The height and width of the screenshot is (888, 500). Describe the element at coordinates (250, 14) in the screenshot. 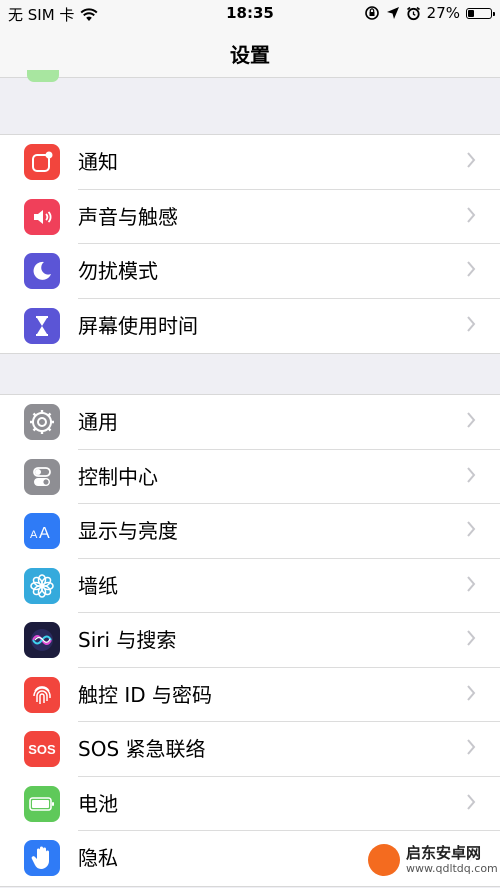

I see `status-bar: 无 SIM 卡 18:35 27%` at that location.